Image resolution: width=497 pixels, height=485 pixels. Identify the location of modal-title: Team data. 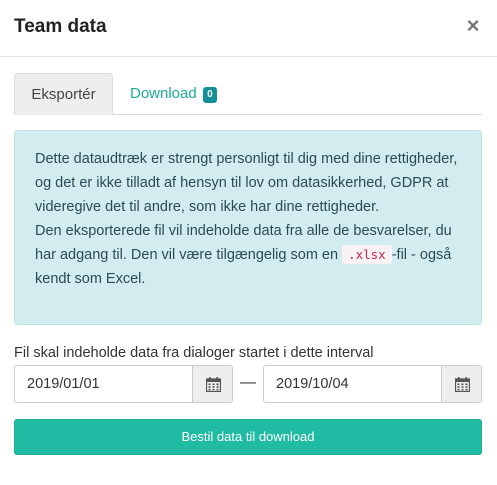
(60, 26).